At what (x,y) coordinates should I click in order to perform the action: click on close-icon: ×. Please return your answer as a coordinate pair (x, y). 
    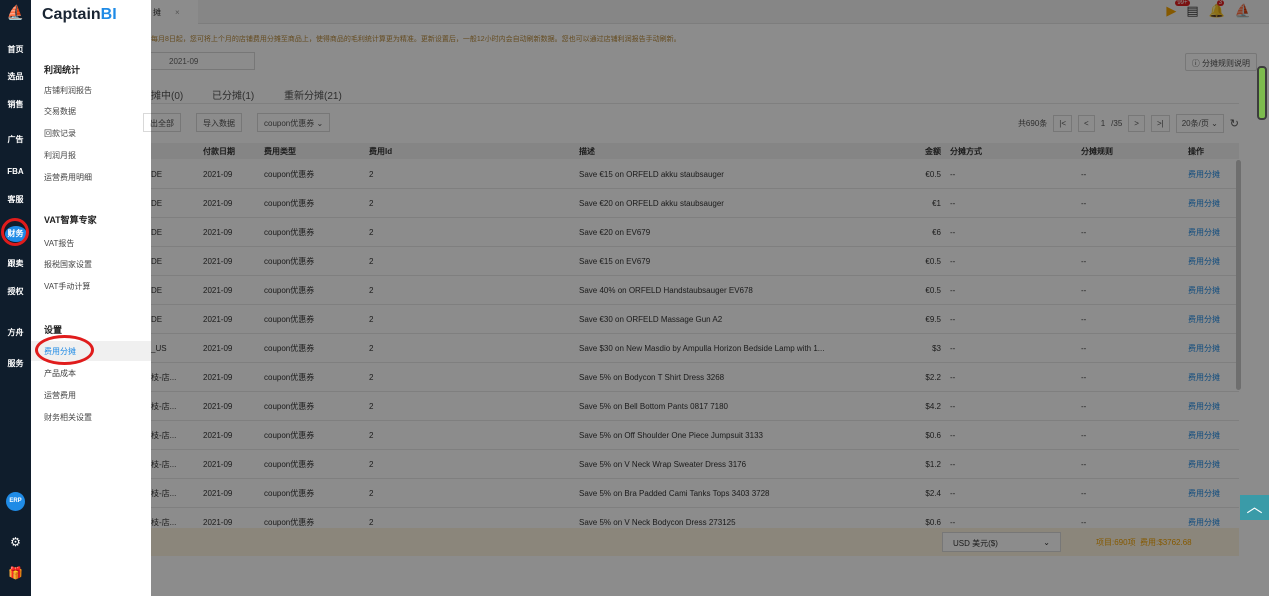
    Looking at the image, I should click on (177, 12).